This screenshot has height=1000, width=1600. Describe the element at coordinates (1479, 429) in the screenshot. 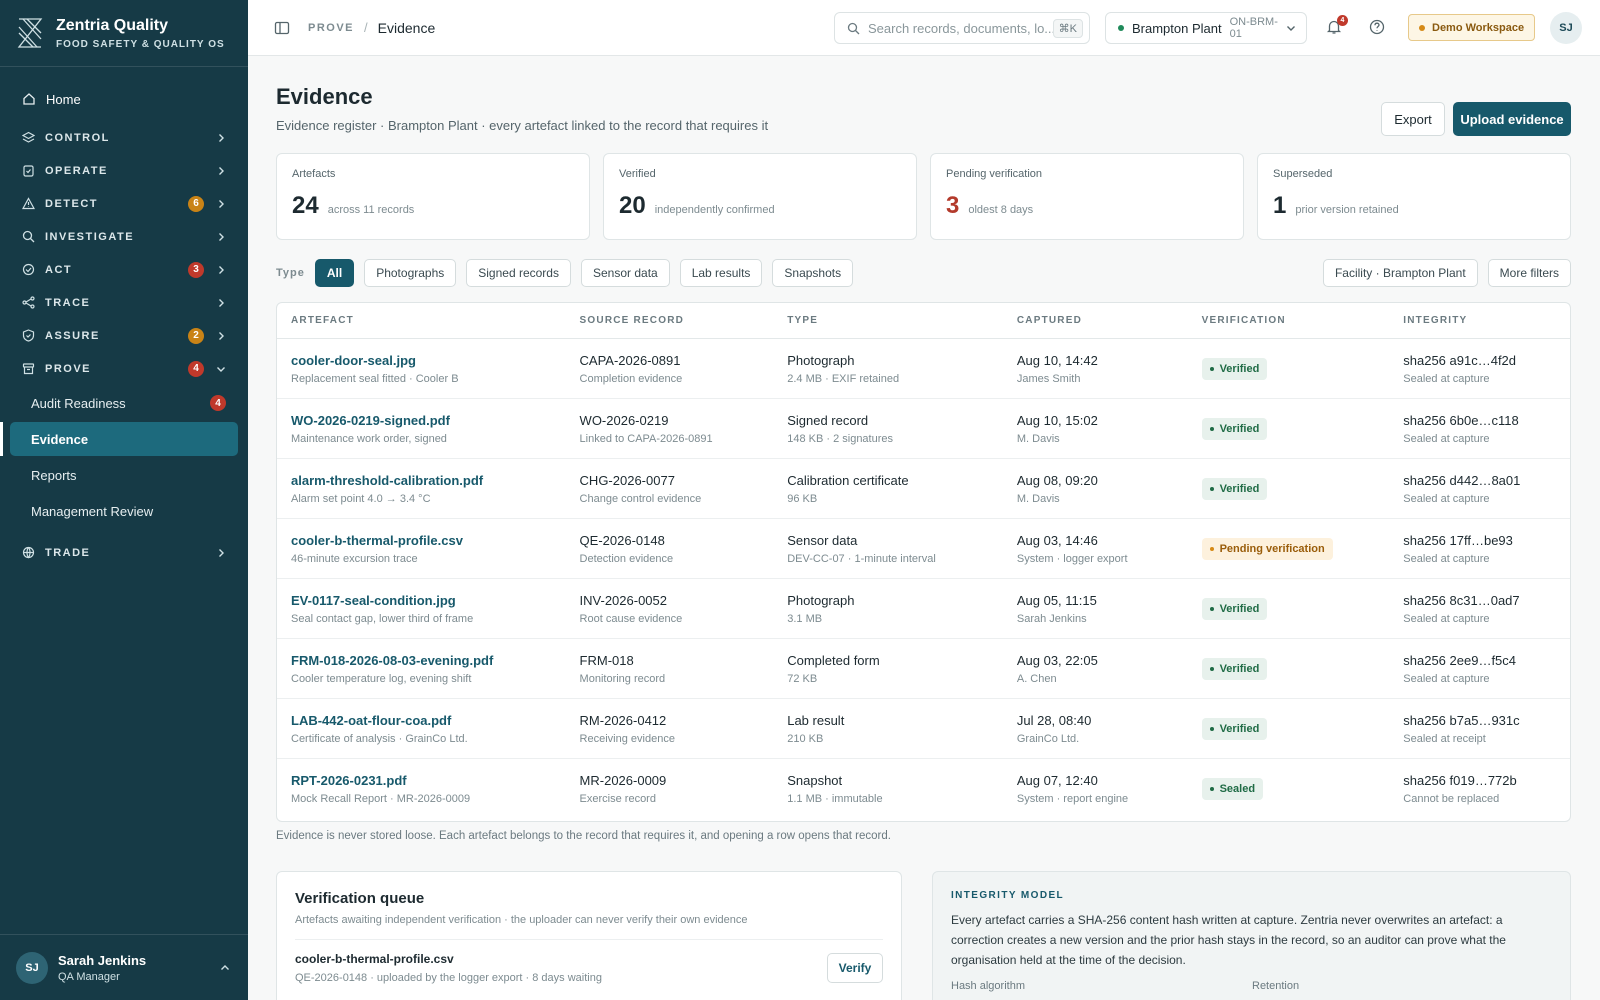

I see `integrity-cell: sha256 6b0e…c118 Sealed at capture` at that location.